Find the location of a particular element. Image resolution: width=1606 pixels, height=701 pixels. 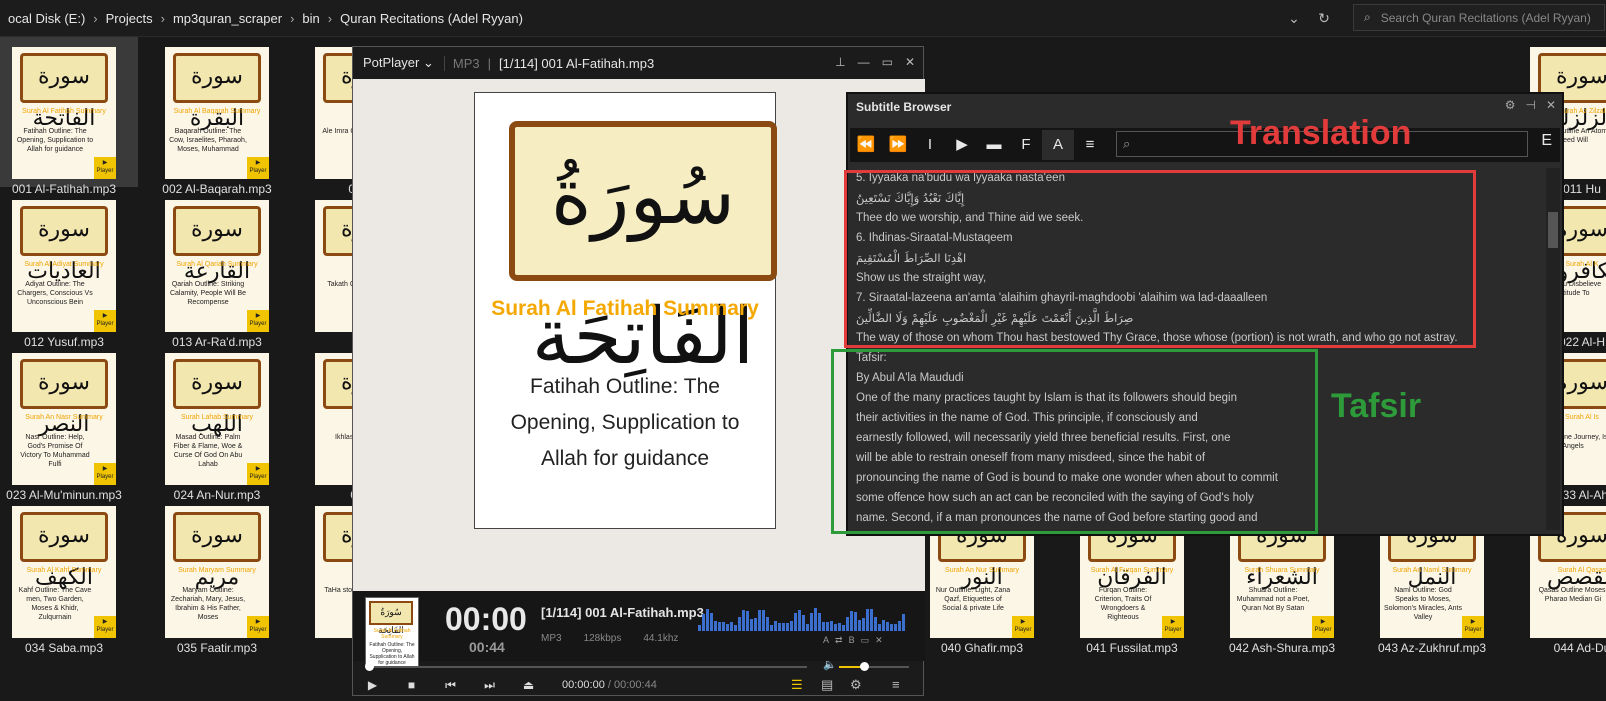

mini-title: Surah Al Fatihah Summary is located at coordinates (392, 634).